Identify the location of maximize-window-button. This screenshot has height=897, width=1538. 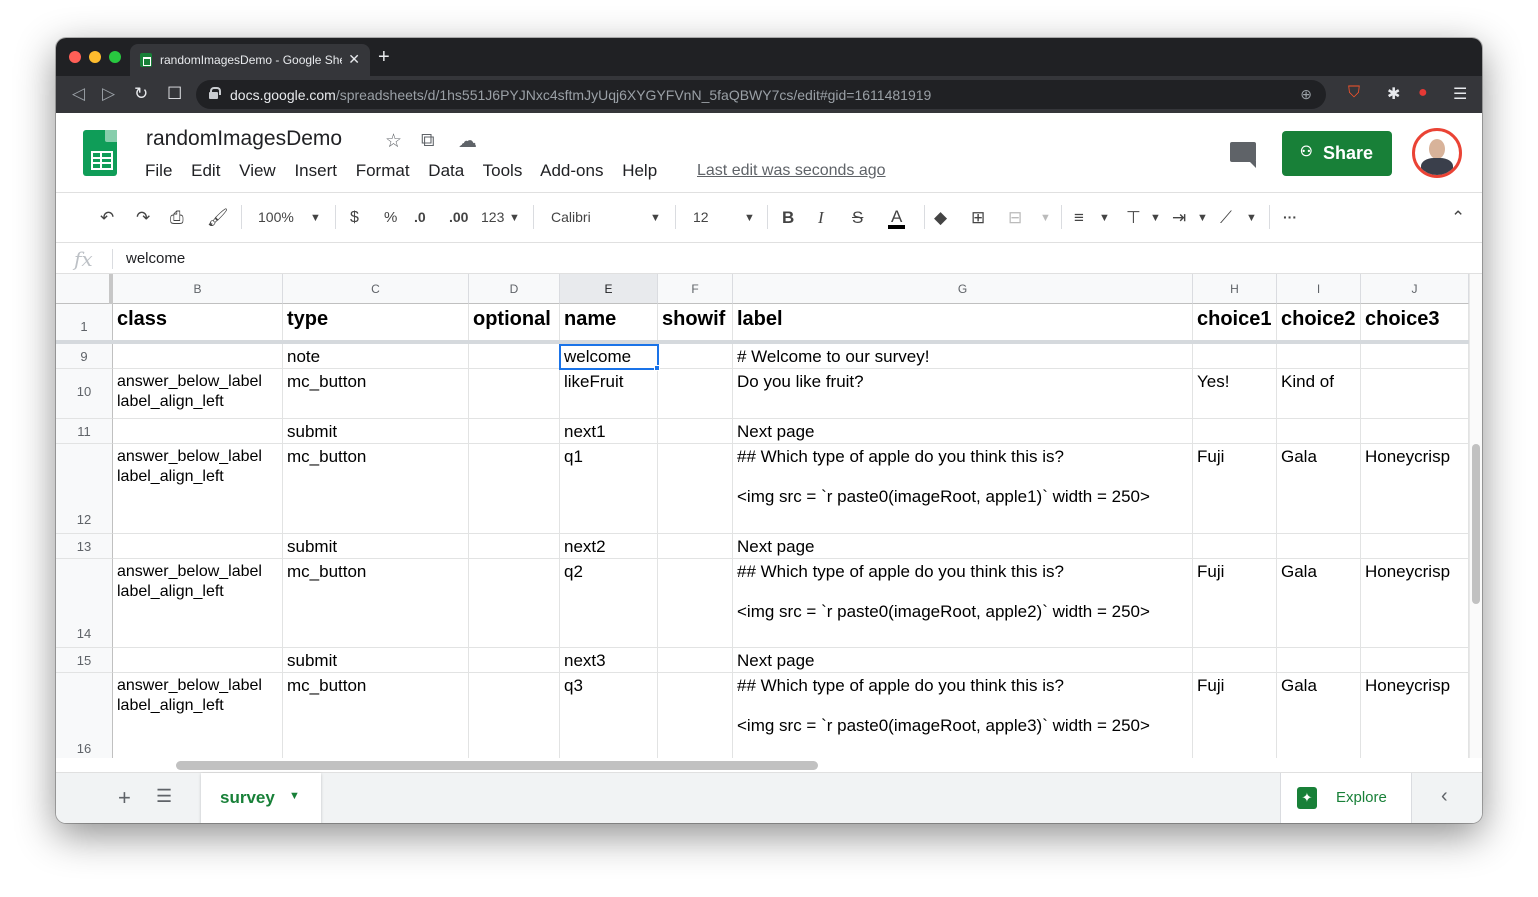
(115, 57).